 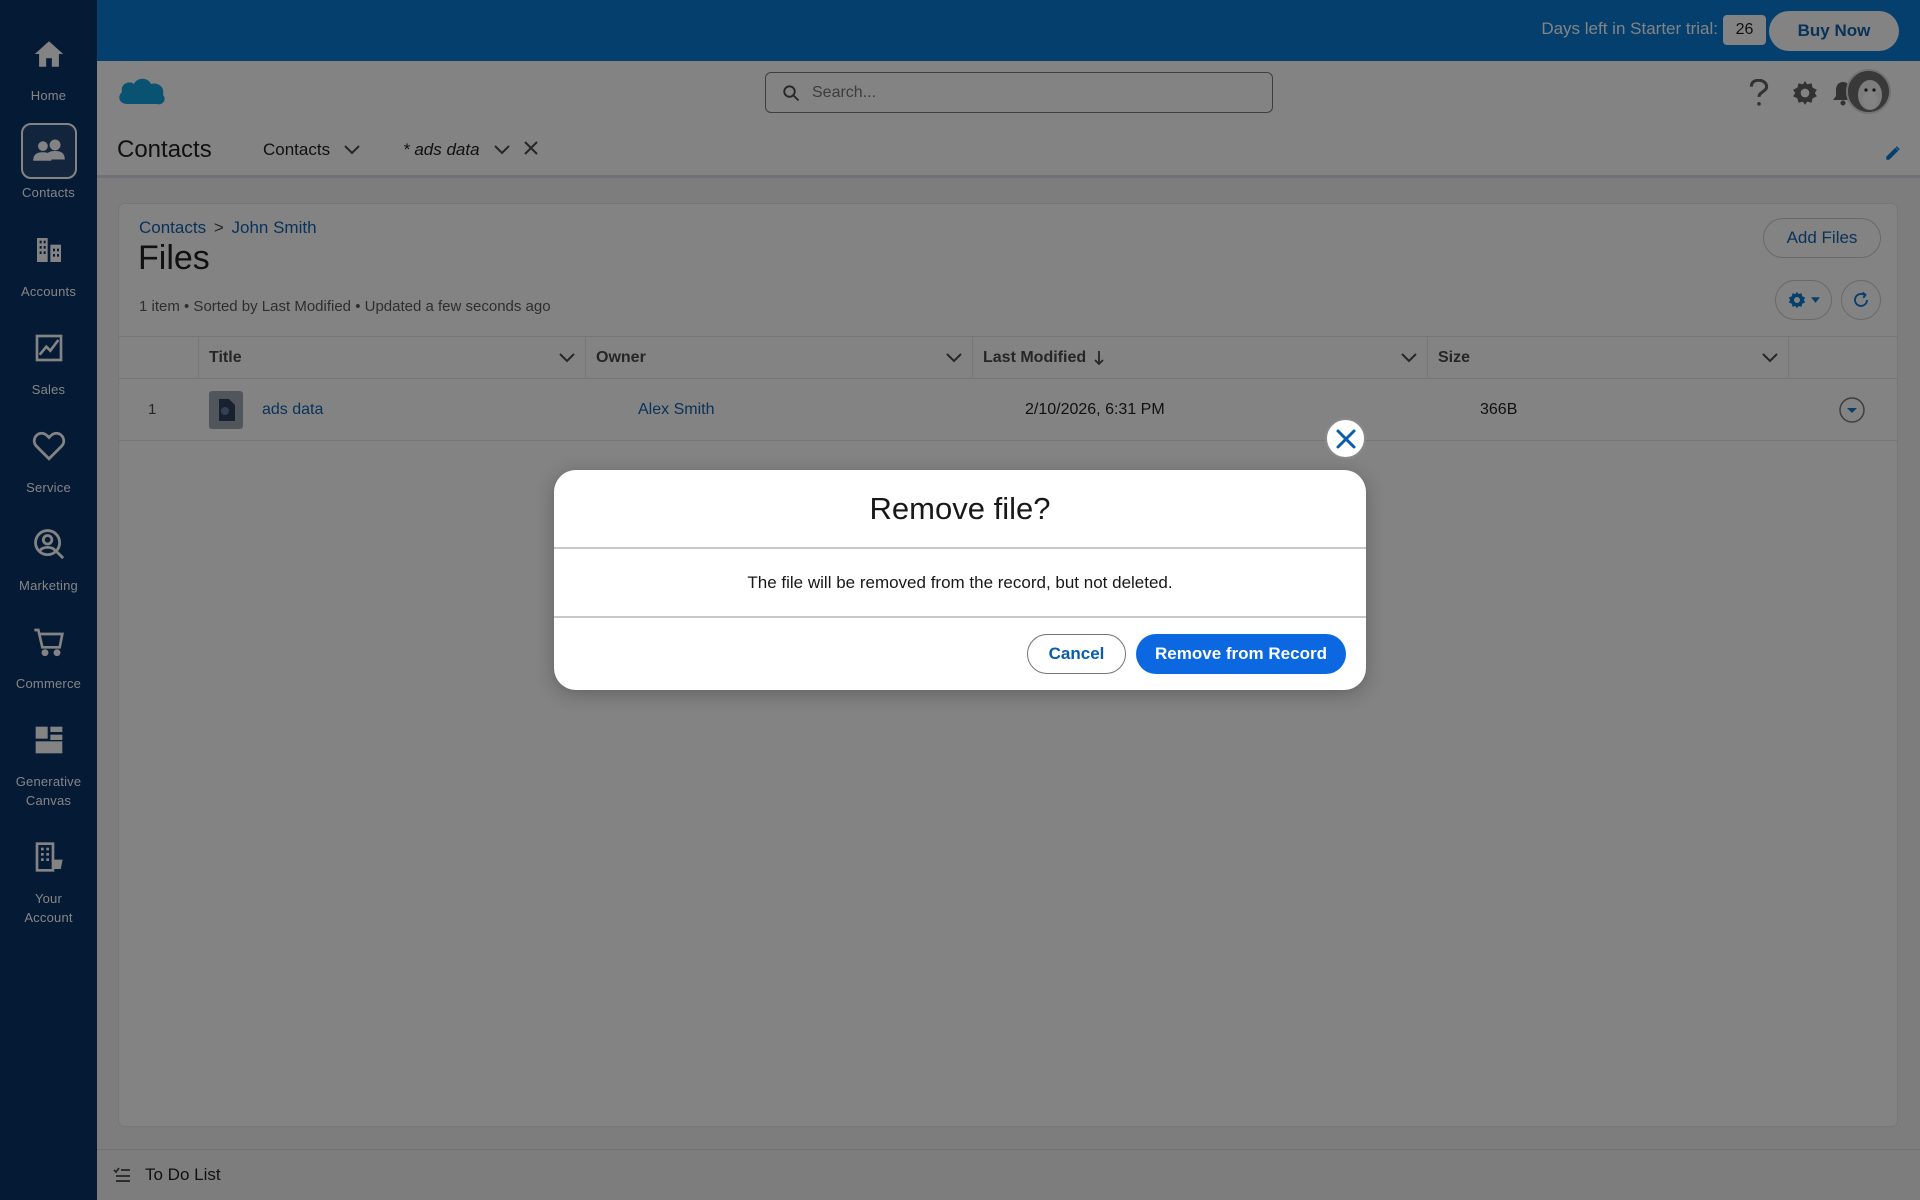 I want to click on modal-close-icon, so click(x=1345, y=438).